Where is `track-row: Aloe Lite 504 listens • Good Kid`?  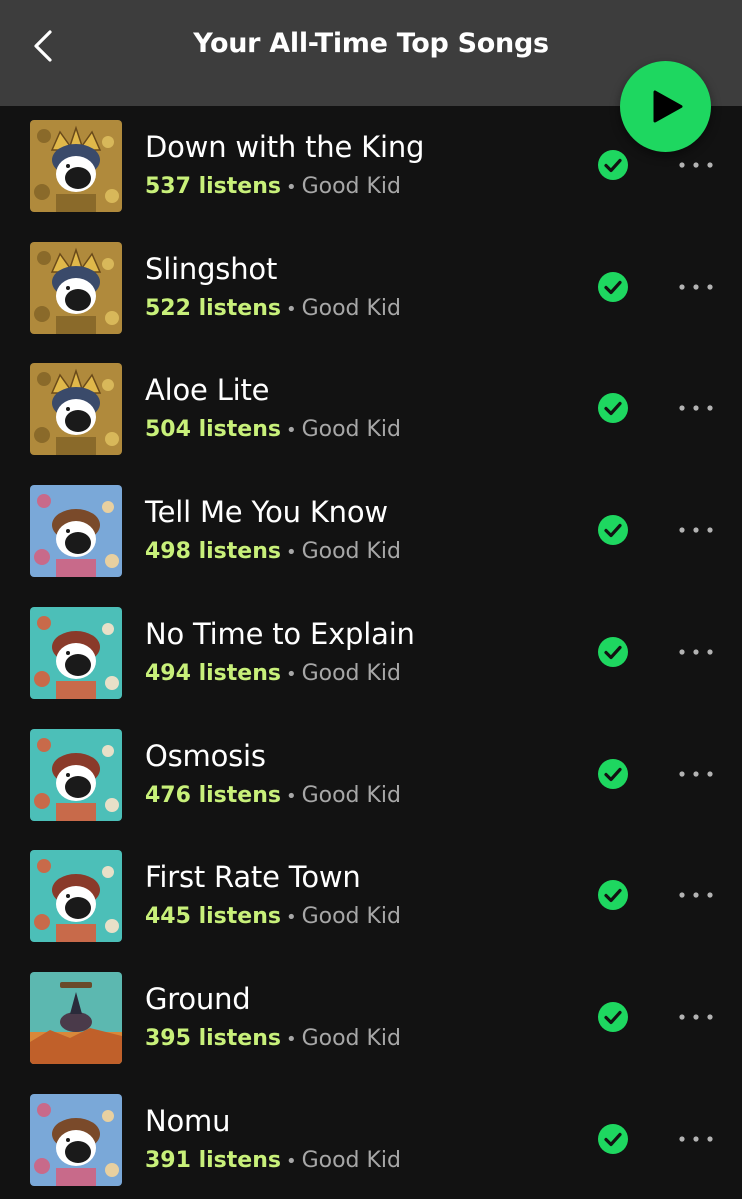 track-row: Aloe Lite 504 listens • Good Kid is located at coordinates (371, 410).